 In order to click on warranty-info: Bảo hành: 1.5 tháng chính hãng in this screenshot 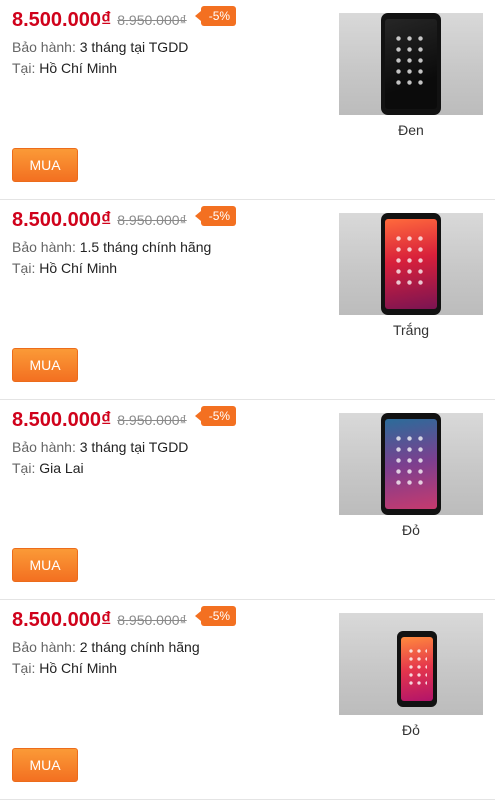, I will do `click(111, 247)`.